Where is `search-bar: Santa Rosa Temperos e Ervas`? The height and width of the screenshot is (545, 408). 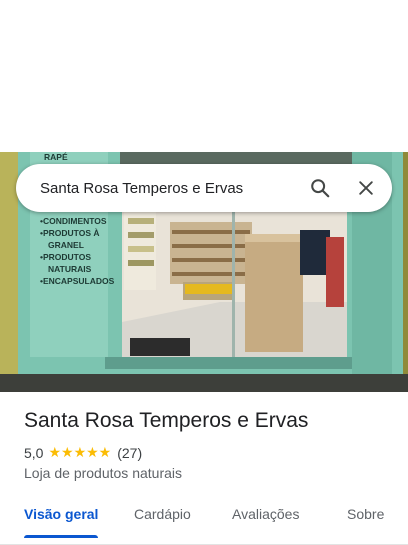 search-bar: Santa Rosa Temperos e Ervas is located at coordinates (204, 188).